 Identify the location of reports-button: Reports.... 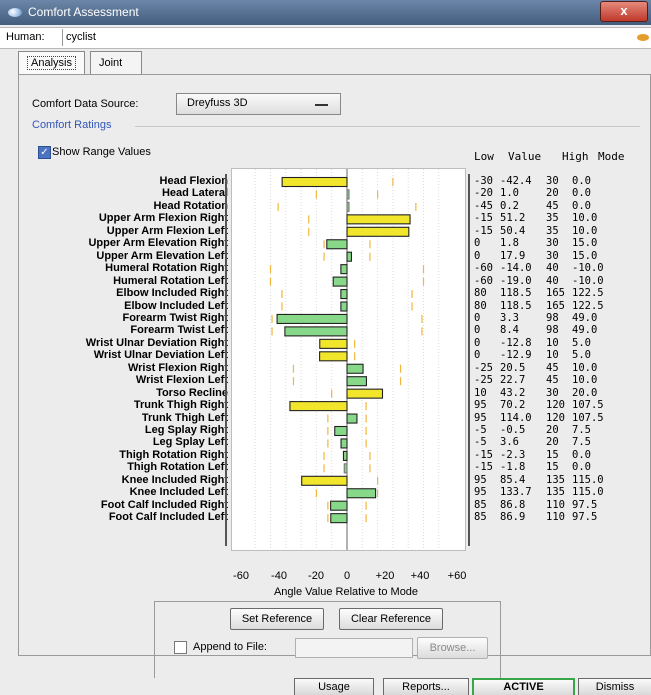
(426, 686).